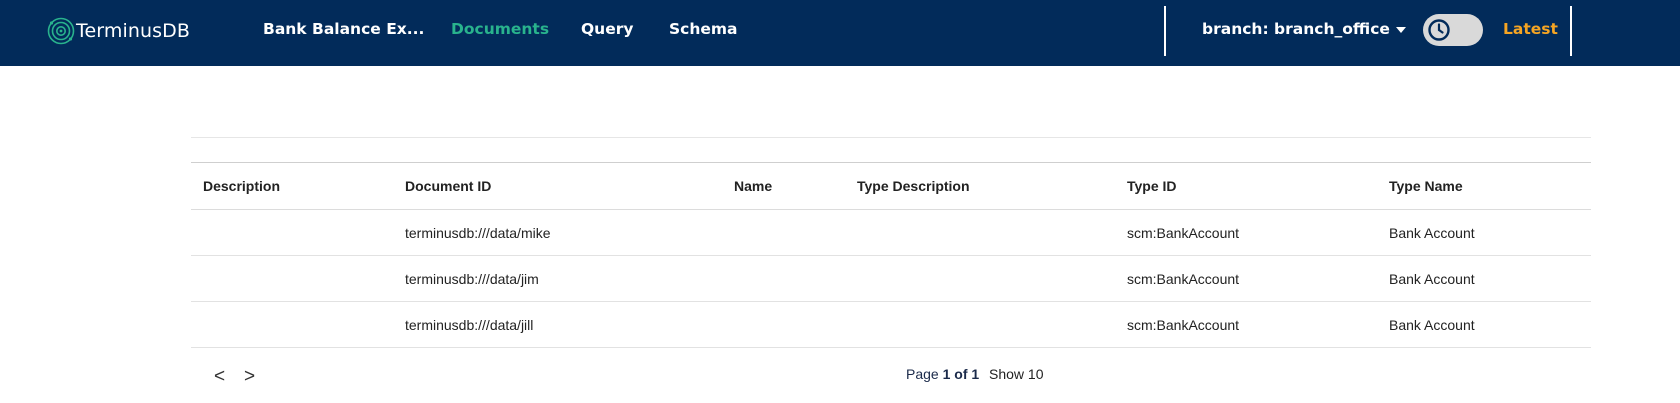 The width and height of the screenshot is (1680, 403). What do you see at coordinates (133, 31) in the screenshot?
I see `logo-text: TerminusDB` at bounding box center [133, 31].